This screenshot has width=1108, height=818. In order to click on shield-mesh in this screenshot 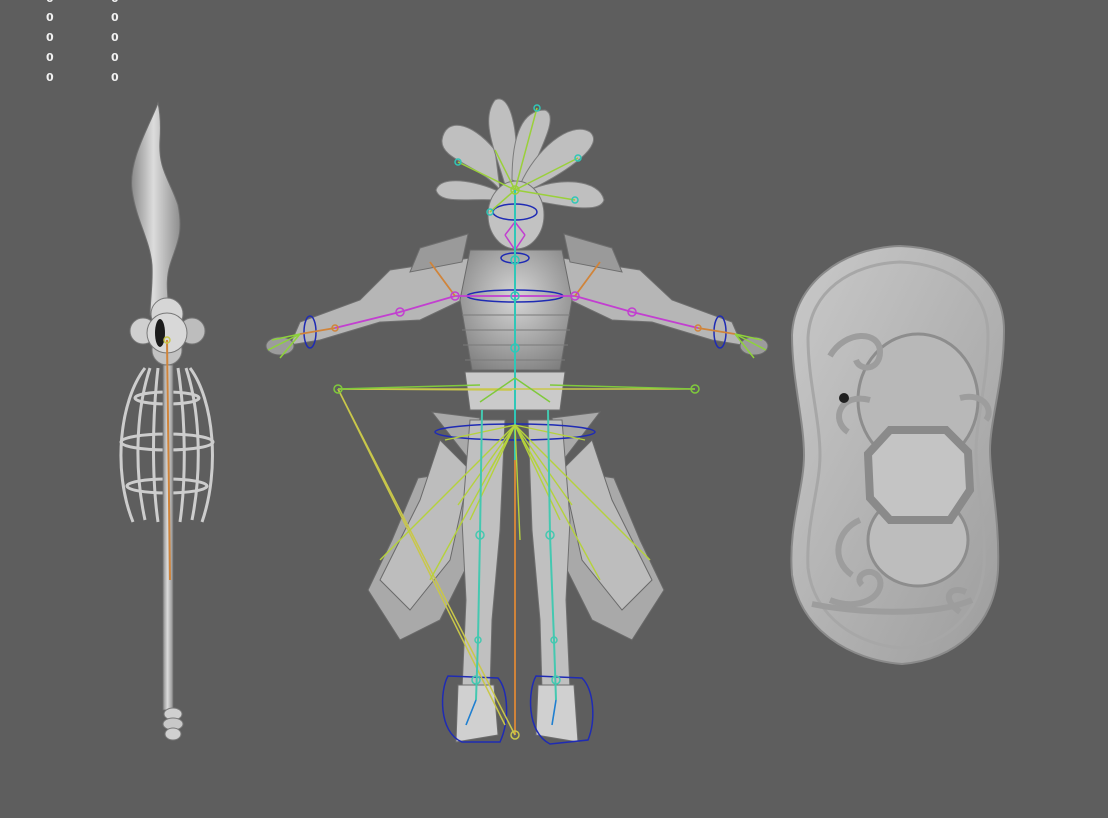, I will do `click(898, 455)`.